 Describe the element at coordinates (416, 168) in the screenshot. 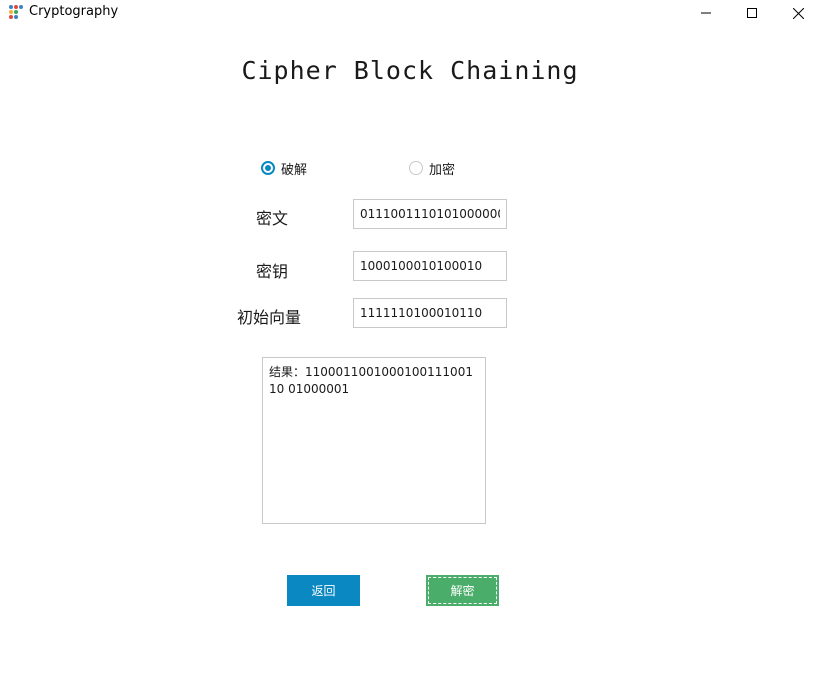

I see `radio-unchecked-icon` at that location.